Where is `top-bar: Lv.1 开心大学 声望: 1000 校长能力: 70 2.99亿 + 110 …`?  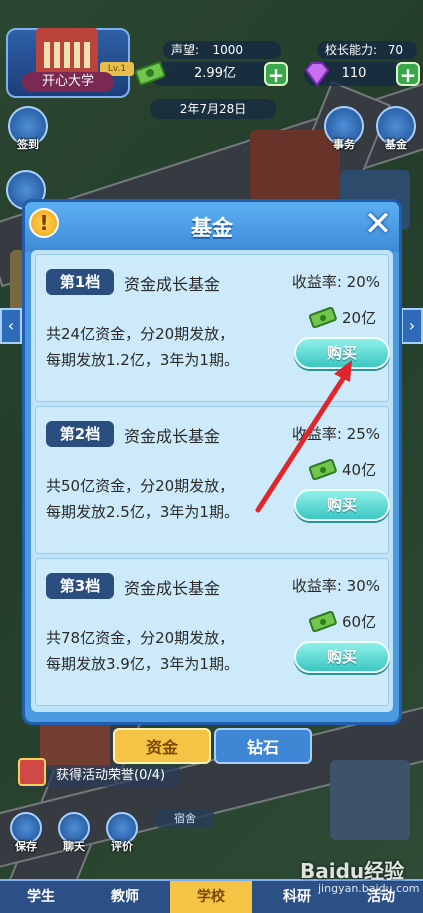
top-bar: Lv.1 开心大学 声望: 1000 校长能力: 70 2.99亿 + 110 … is located at coordinates (211, 50).